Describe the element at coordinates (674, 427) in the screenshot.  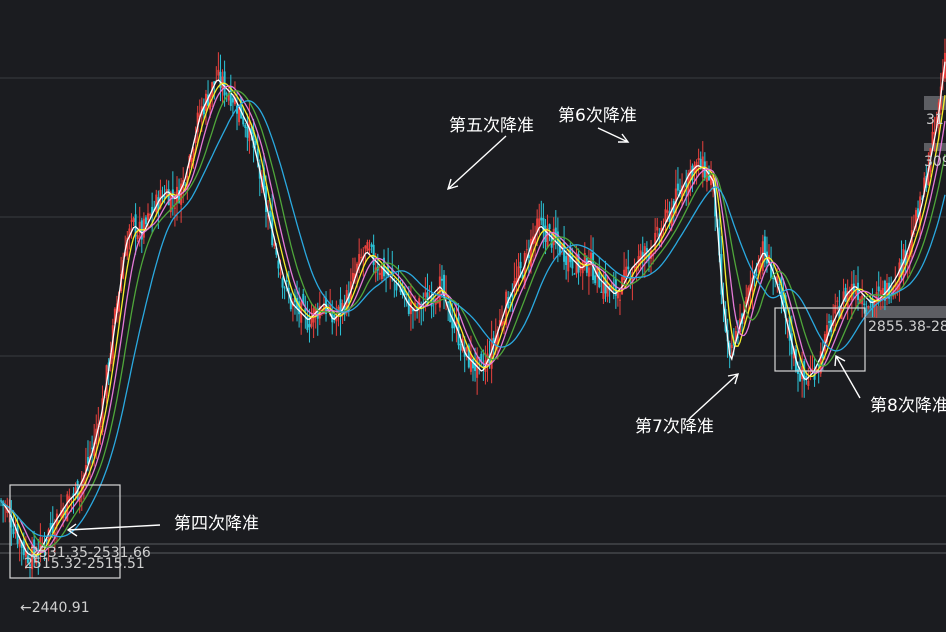
I see `annotation-7: 第7次降准` at that location.